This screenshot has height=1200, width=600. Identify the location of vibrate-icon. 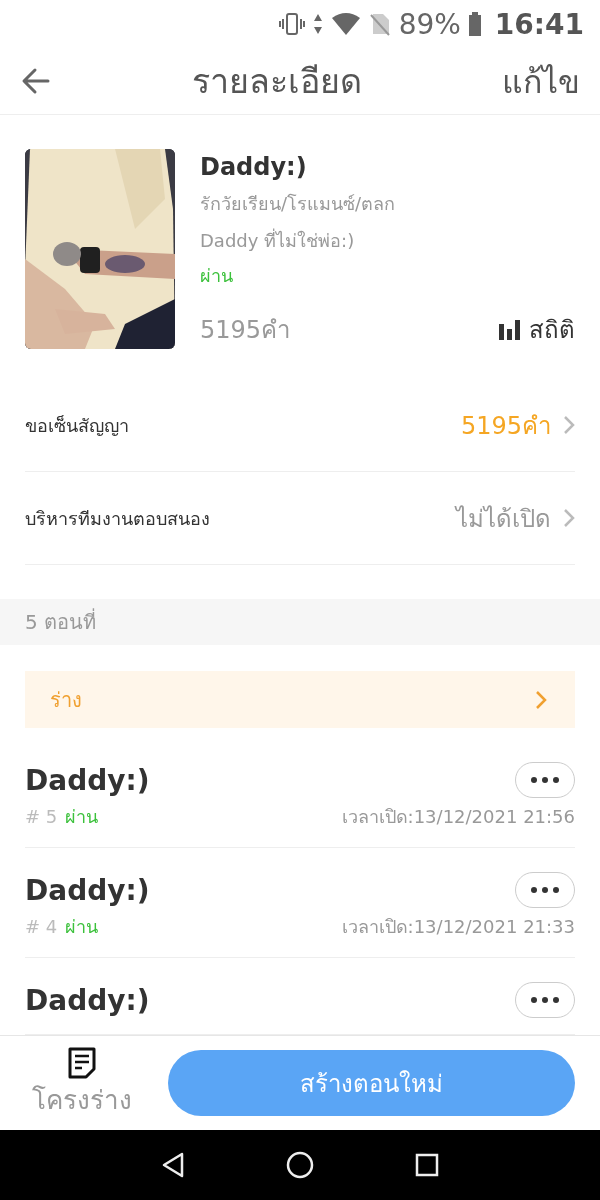
(291, 24).